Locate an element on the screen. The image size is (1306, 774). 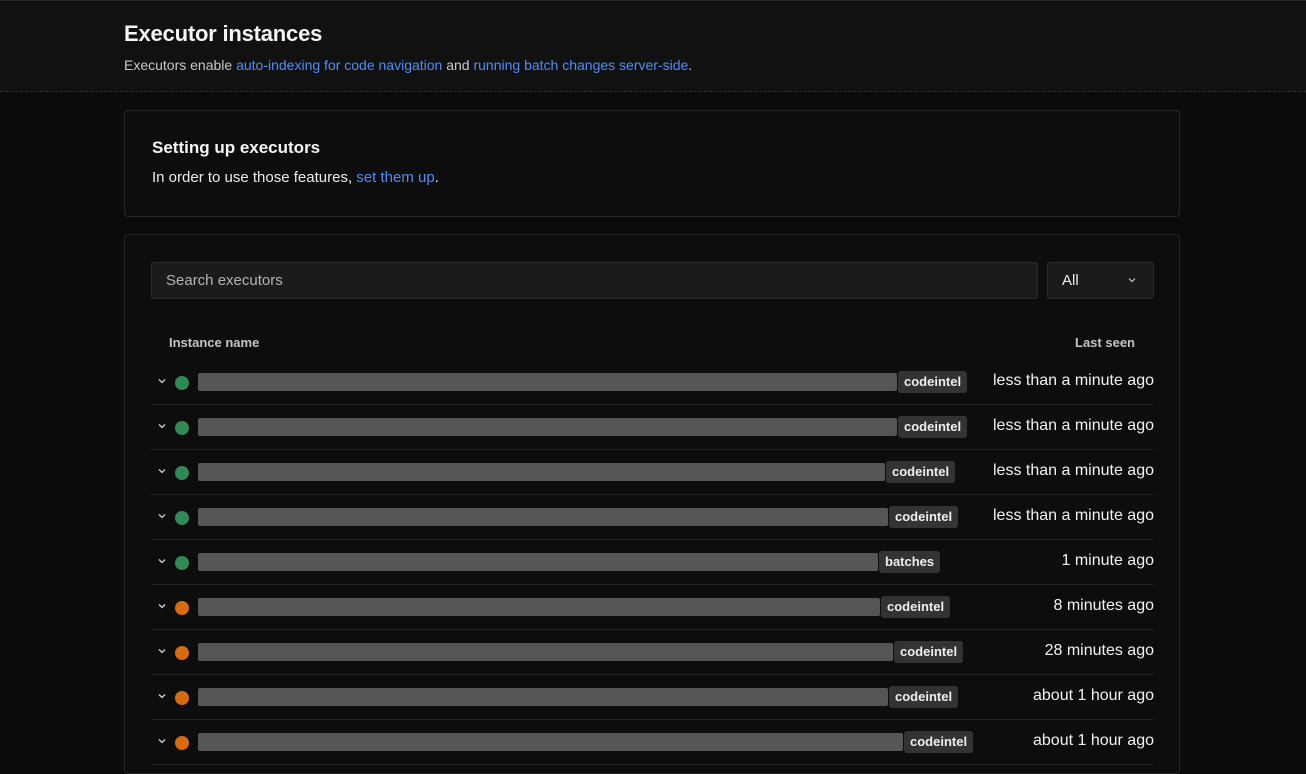
batch-changes-link: running batch changes server-side is located at coordinates (580, 65).